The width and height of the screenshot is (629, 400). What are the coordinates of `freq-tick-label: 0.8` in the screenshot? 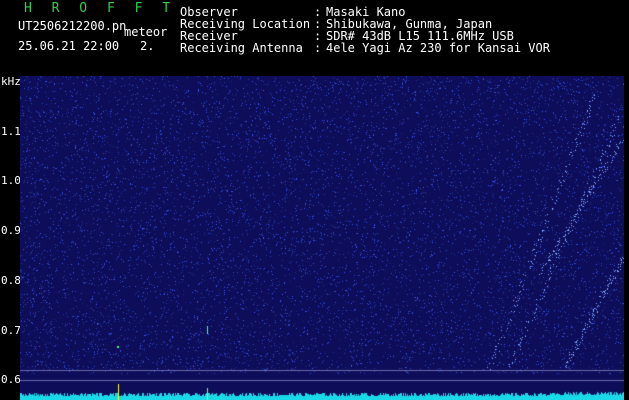 It's located at (11, 280).